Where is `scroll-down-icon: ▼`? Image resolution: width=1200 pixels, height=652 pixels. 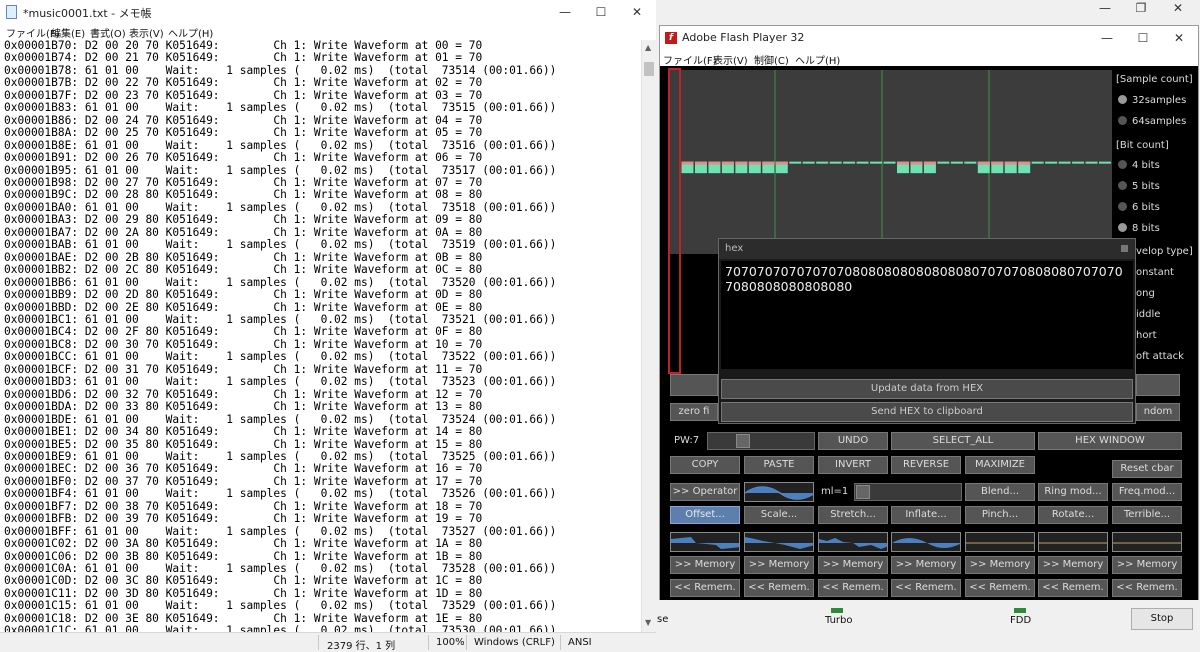 scroll-down-icon: ▼ is located at coordinates (648, 622).